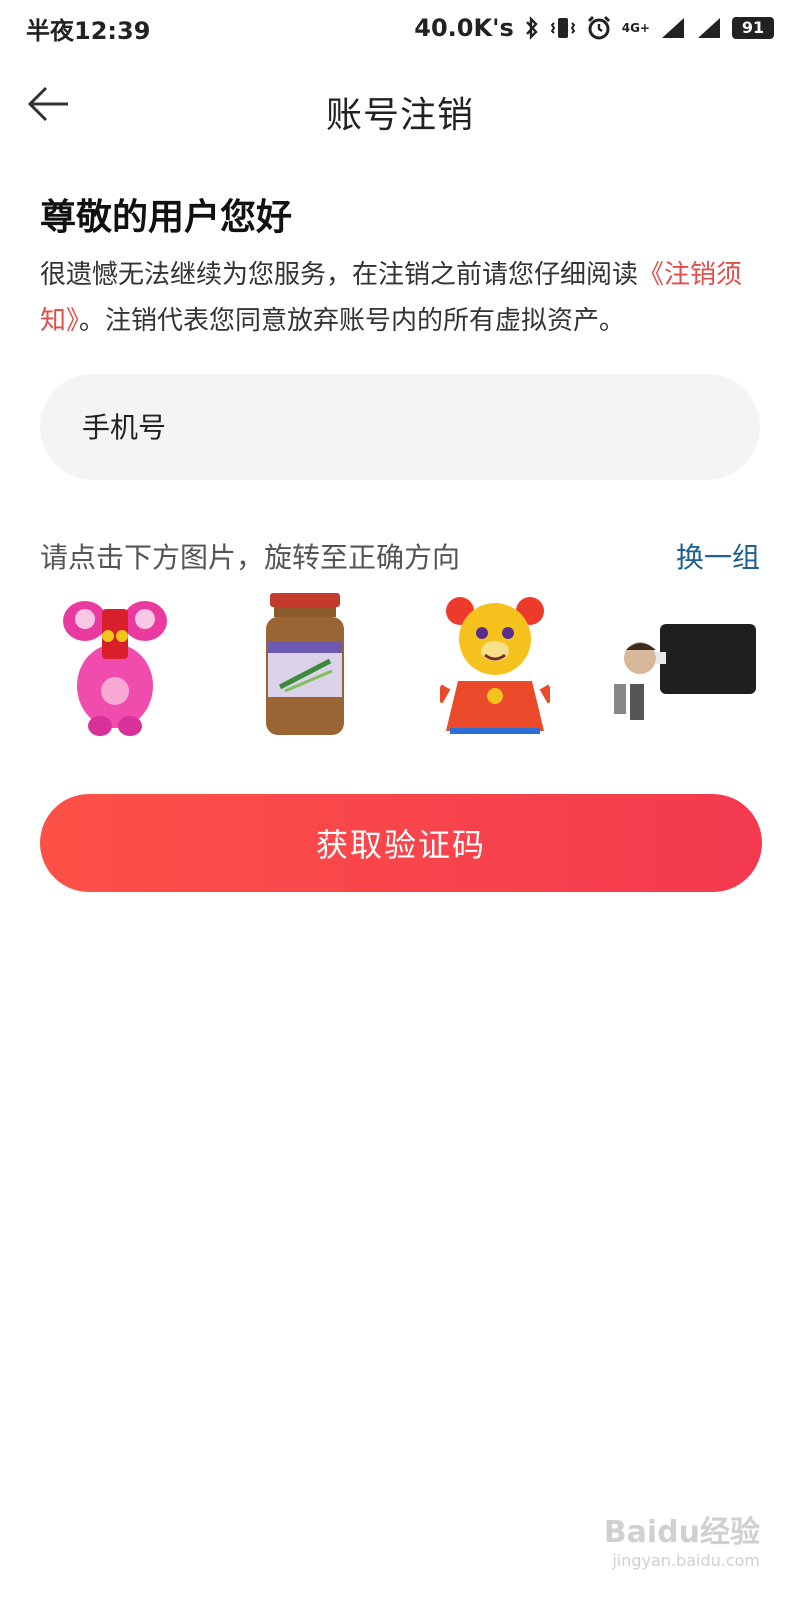 This screenshot has width=800, height=1600. What do you see at coordinates (401, 843) in the screenshot?
I see `get-verification-code-button: 获取验证码` at bounding box center [401, 843].